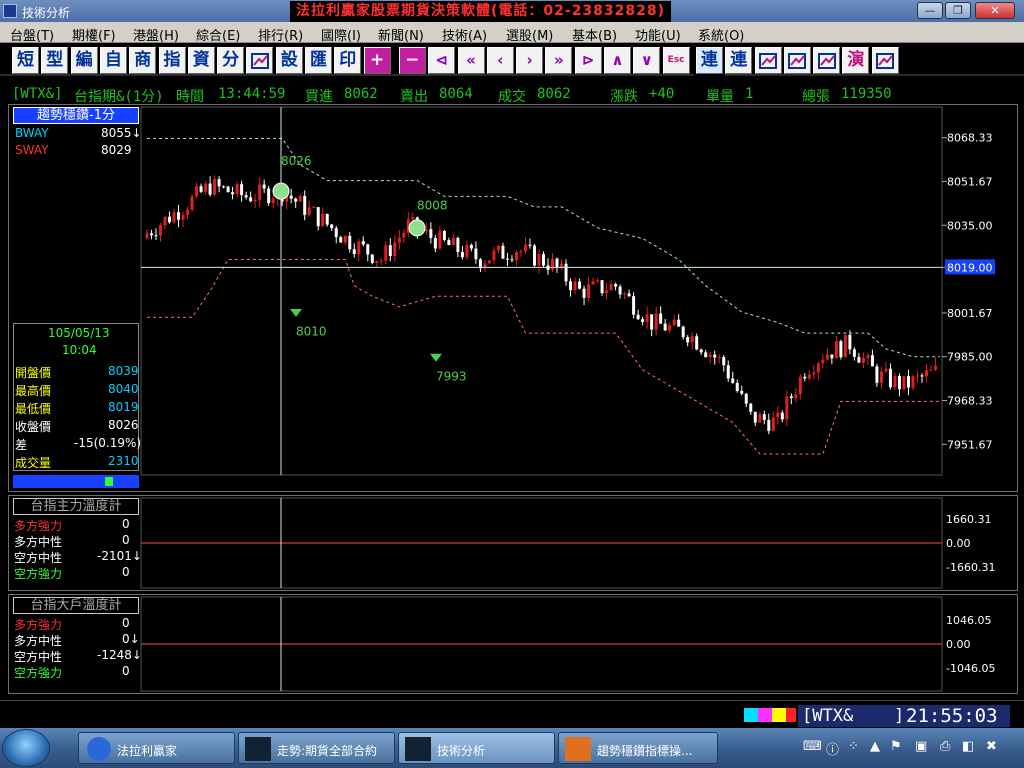 Image resolution: width=1024 pixels, height=768 pixels. What do you see at coordinates (32, 34) in the screenshot?
I see `menu-item-taipan: 台盤(T)` at bounding box center [32, 34].